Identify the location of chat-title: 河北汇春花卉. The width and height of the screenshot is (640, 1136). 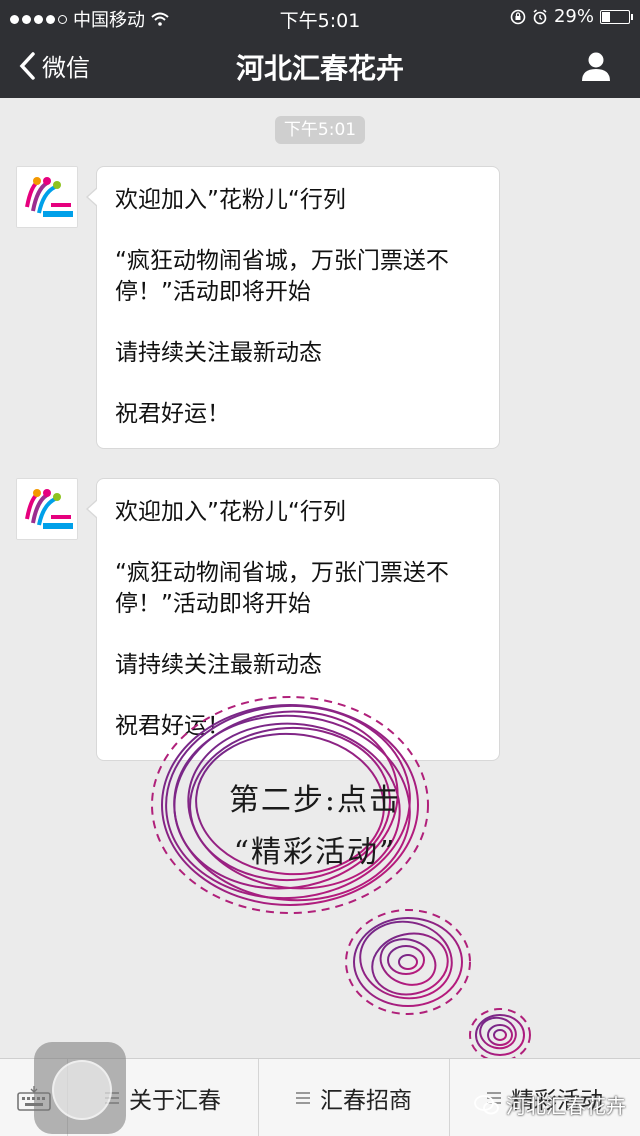
(319, 68).